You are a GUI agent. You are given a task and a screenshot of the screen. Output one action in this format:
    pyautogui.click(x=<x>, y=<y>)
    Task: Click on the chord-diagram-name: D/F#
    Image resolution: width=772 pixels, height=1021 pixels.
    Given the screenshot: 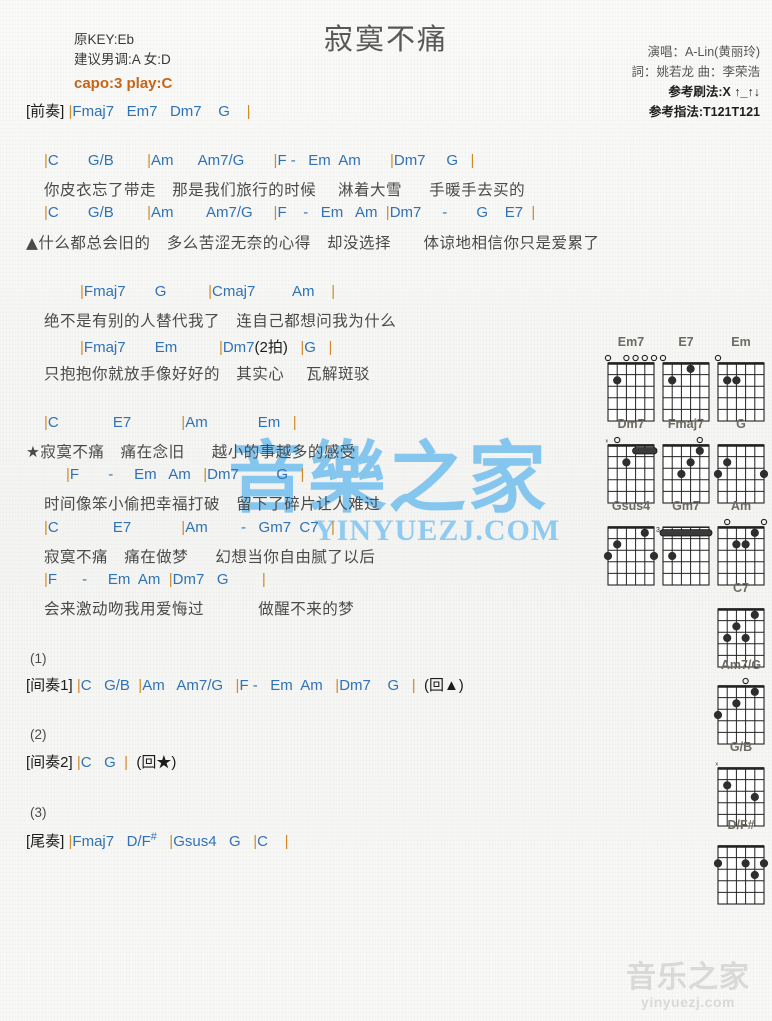 What is the action you would take?
    pyautogui.click(x=741, y=825)
    